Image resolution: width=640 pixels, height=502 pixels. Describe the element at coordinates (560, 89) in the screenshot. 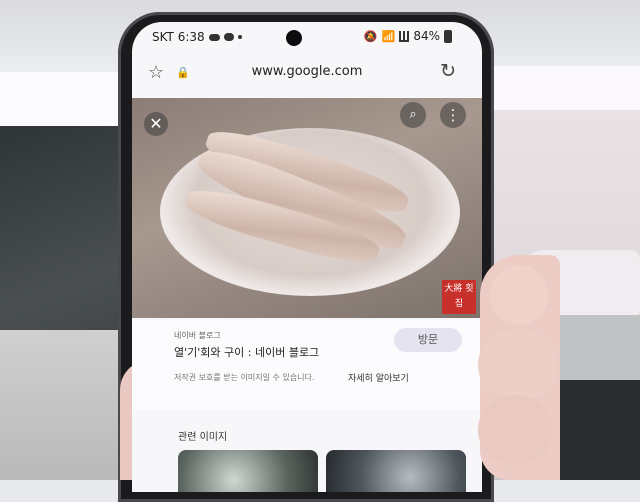

I see `ceiling-light-right` at that location.